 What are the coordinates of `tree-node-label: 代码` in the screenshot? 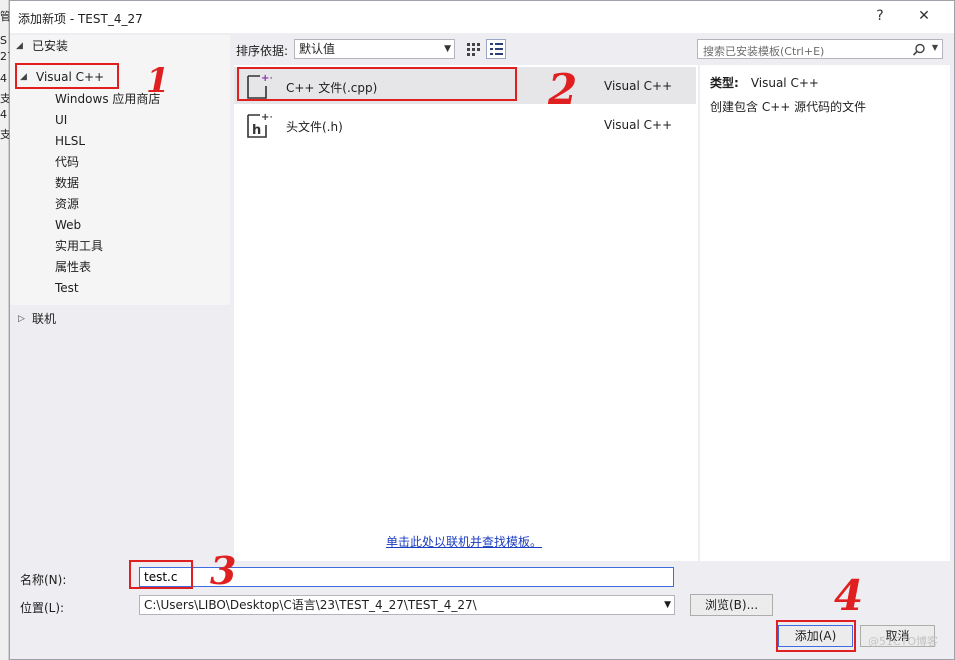 It's located at (67, 162).